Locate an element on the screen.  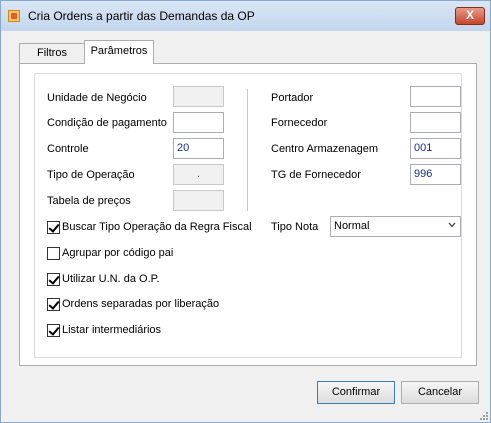
close-button: X is located at coordinates (470, 16).